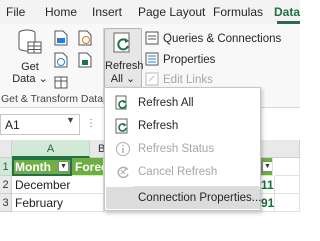 The width and height of the screenshot is (320, 241). Describe the element at coordinates (33, 167) in the screenshot. I see `cell-a1-text: Month` at that location.